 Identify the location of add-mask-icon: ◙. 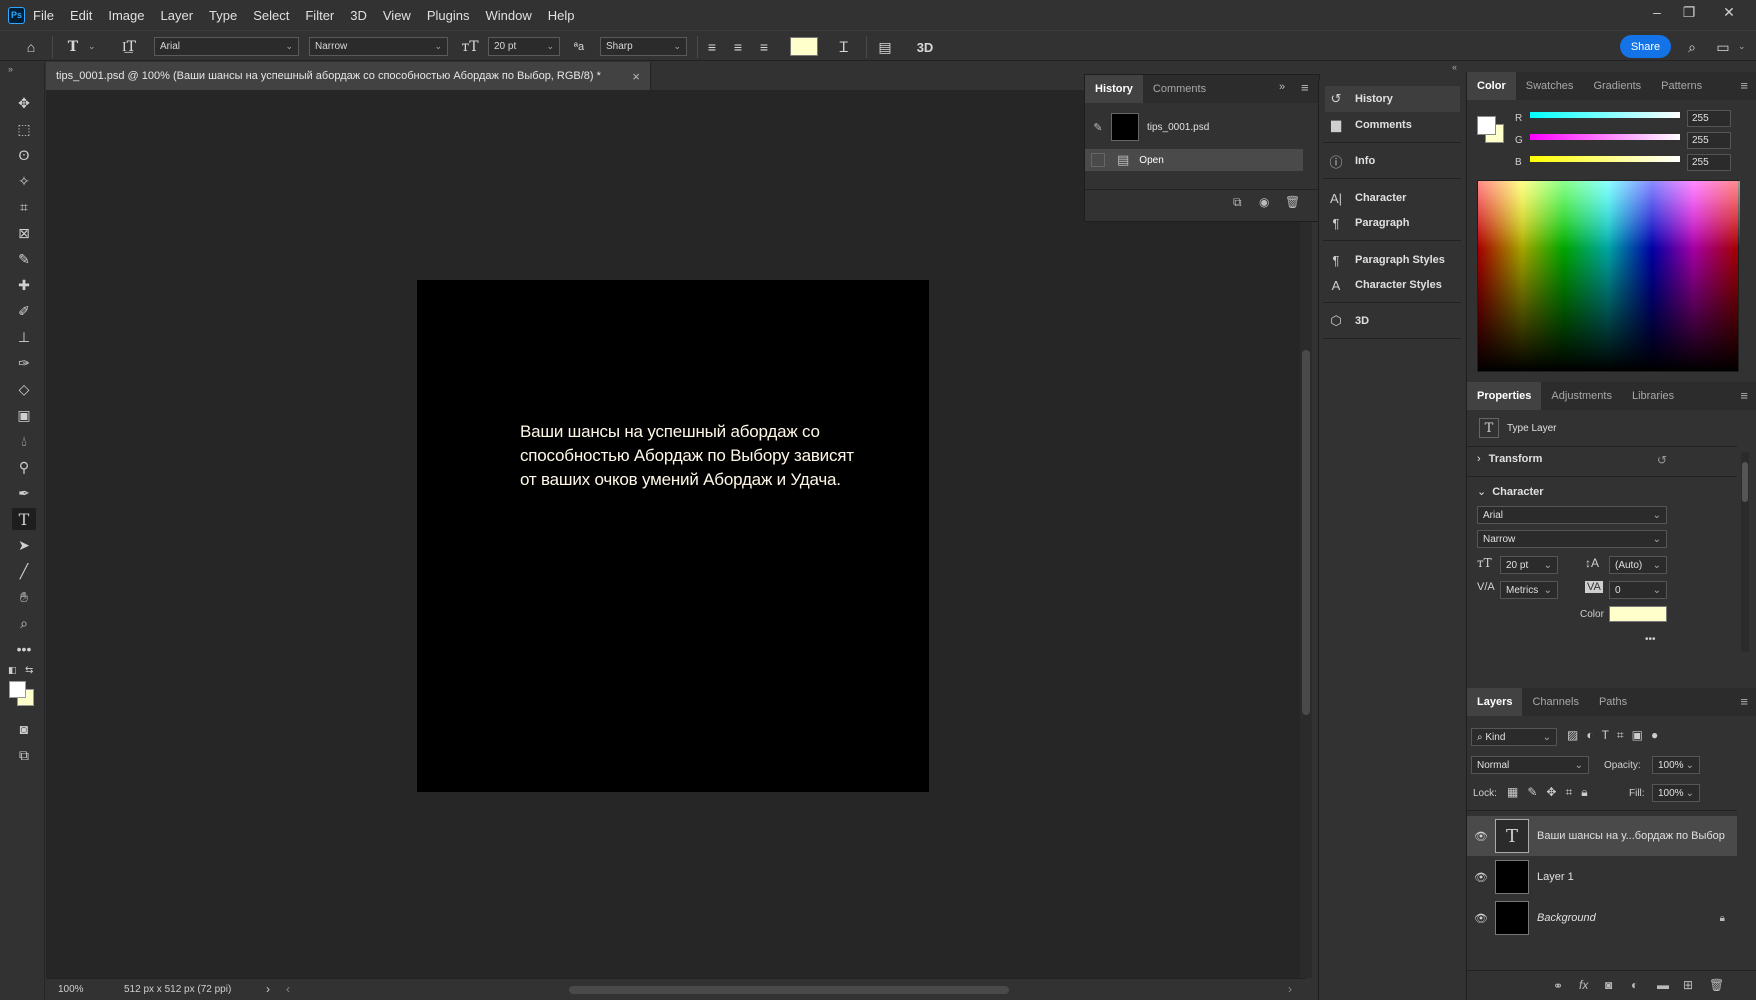
(1608, 985).